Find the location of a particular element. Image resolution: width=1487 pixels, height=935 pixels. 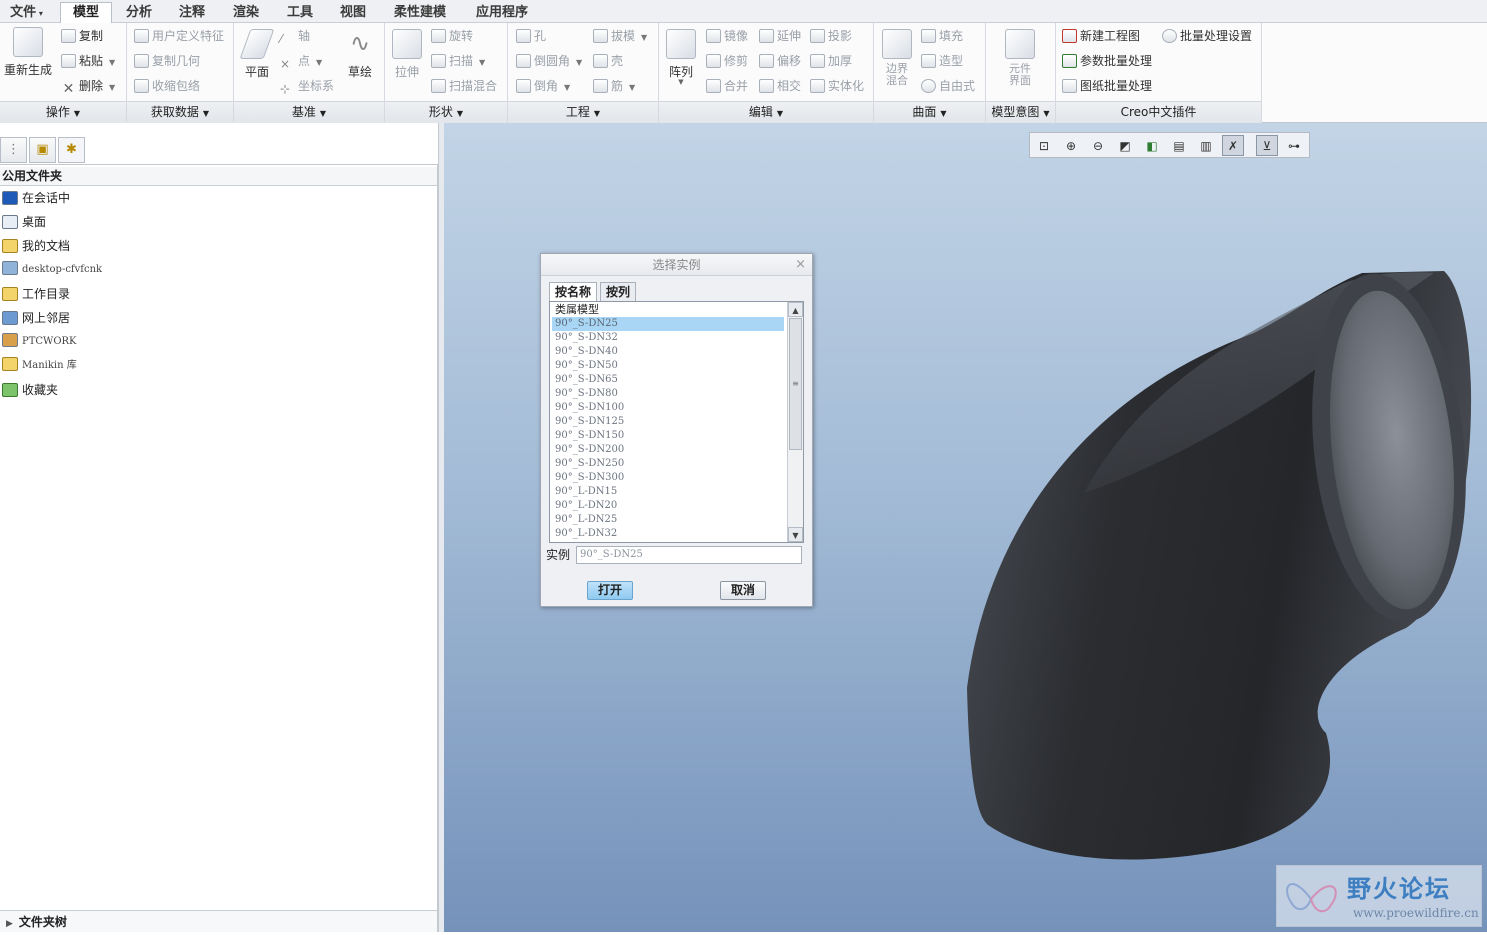

copy-geometry-button: 复制几何 is located at coordinates (167, 61).